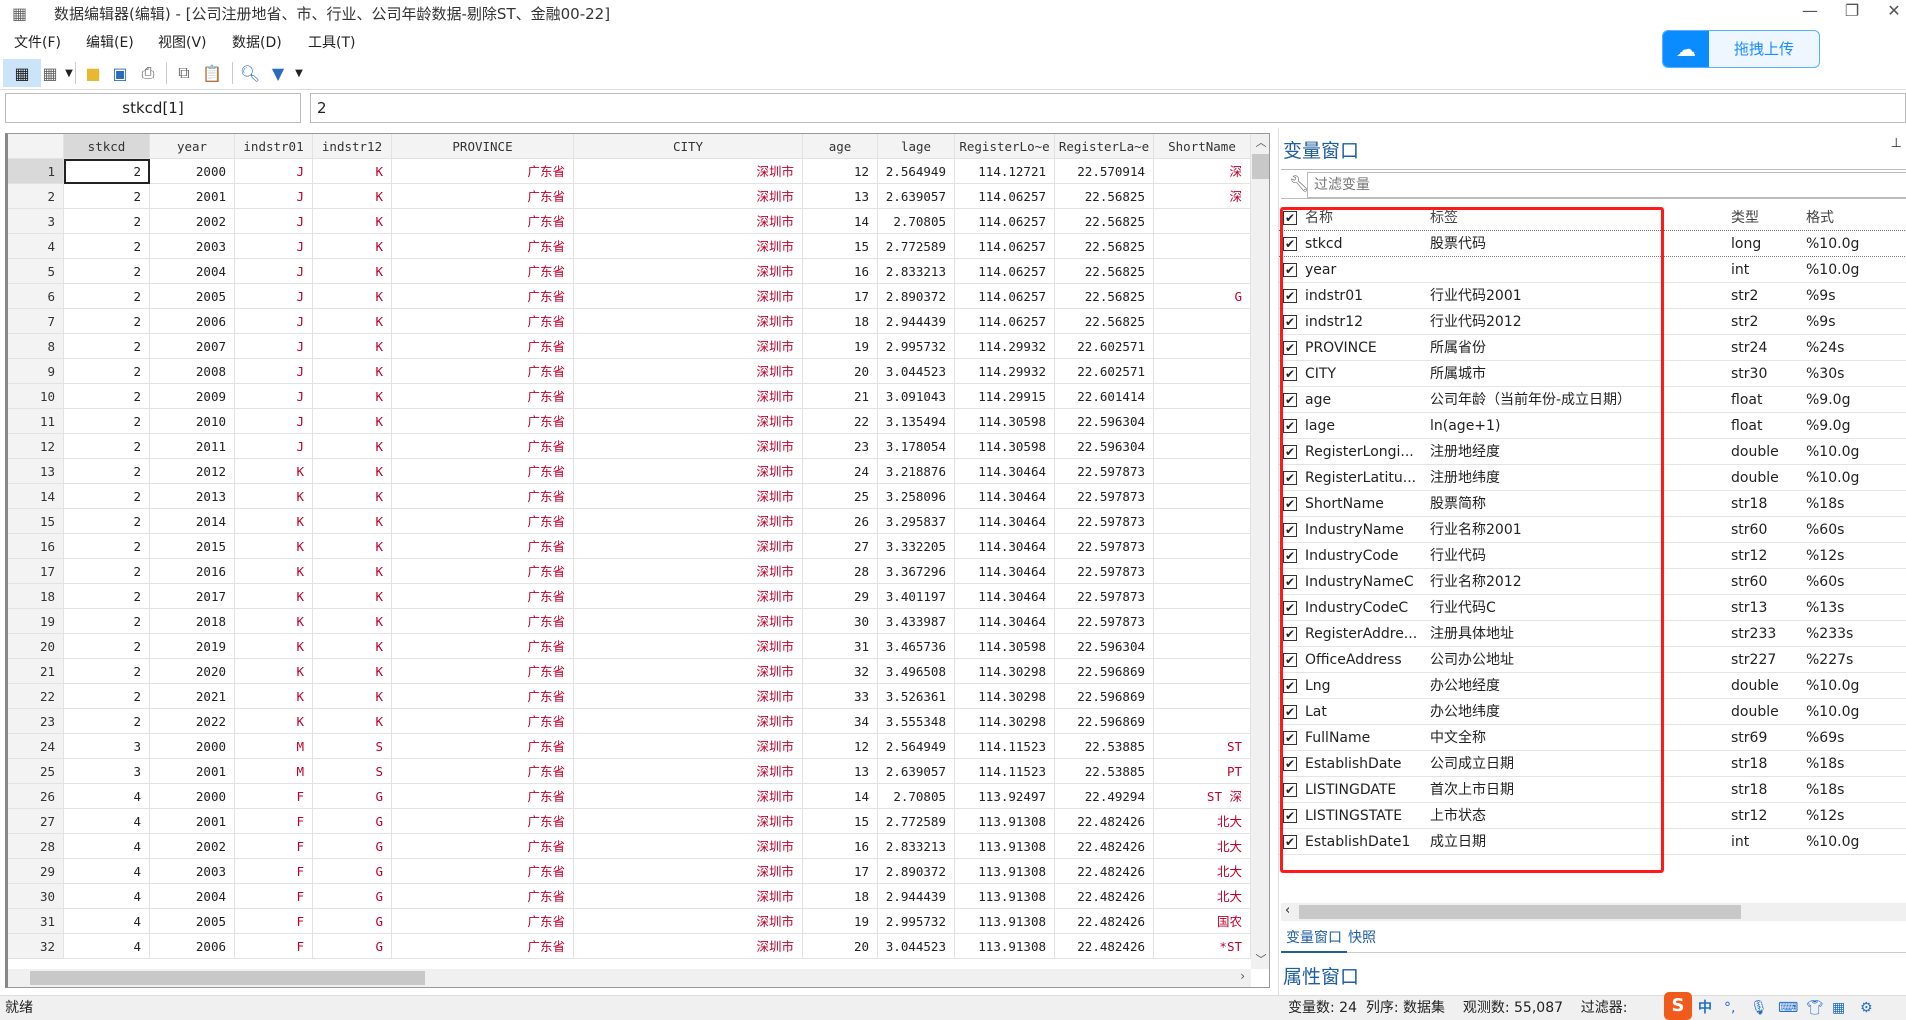  Describe the element at coordinates (36, 371) in the screenshot. I see `row-number: 9` at that location.